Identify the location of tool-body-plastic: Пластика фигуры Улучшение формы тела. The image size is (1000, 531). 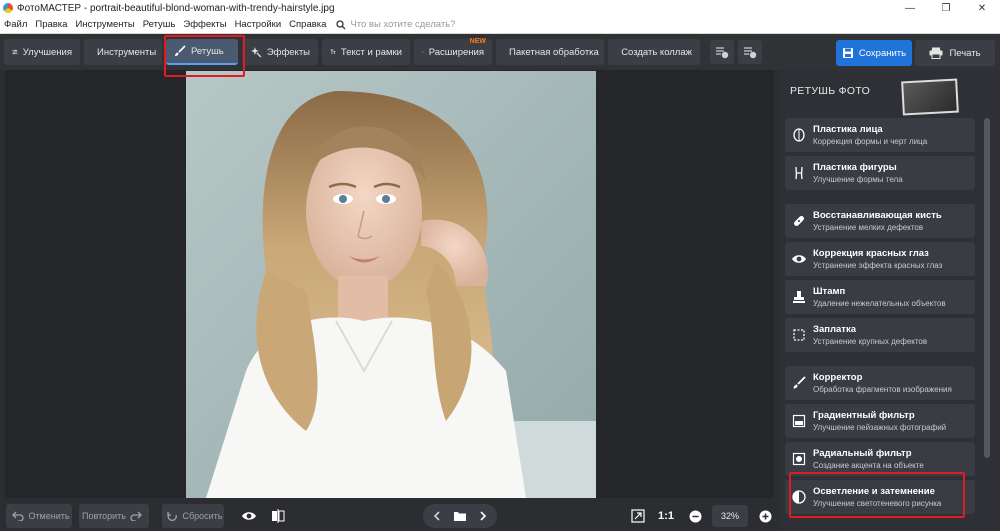
(880, 173).